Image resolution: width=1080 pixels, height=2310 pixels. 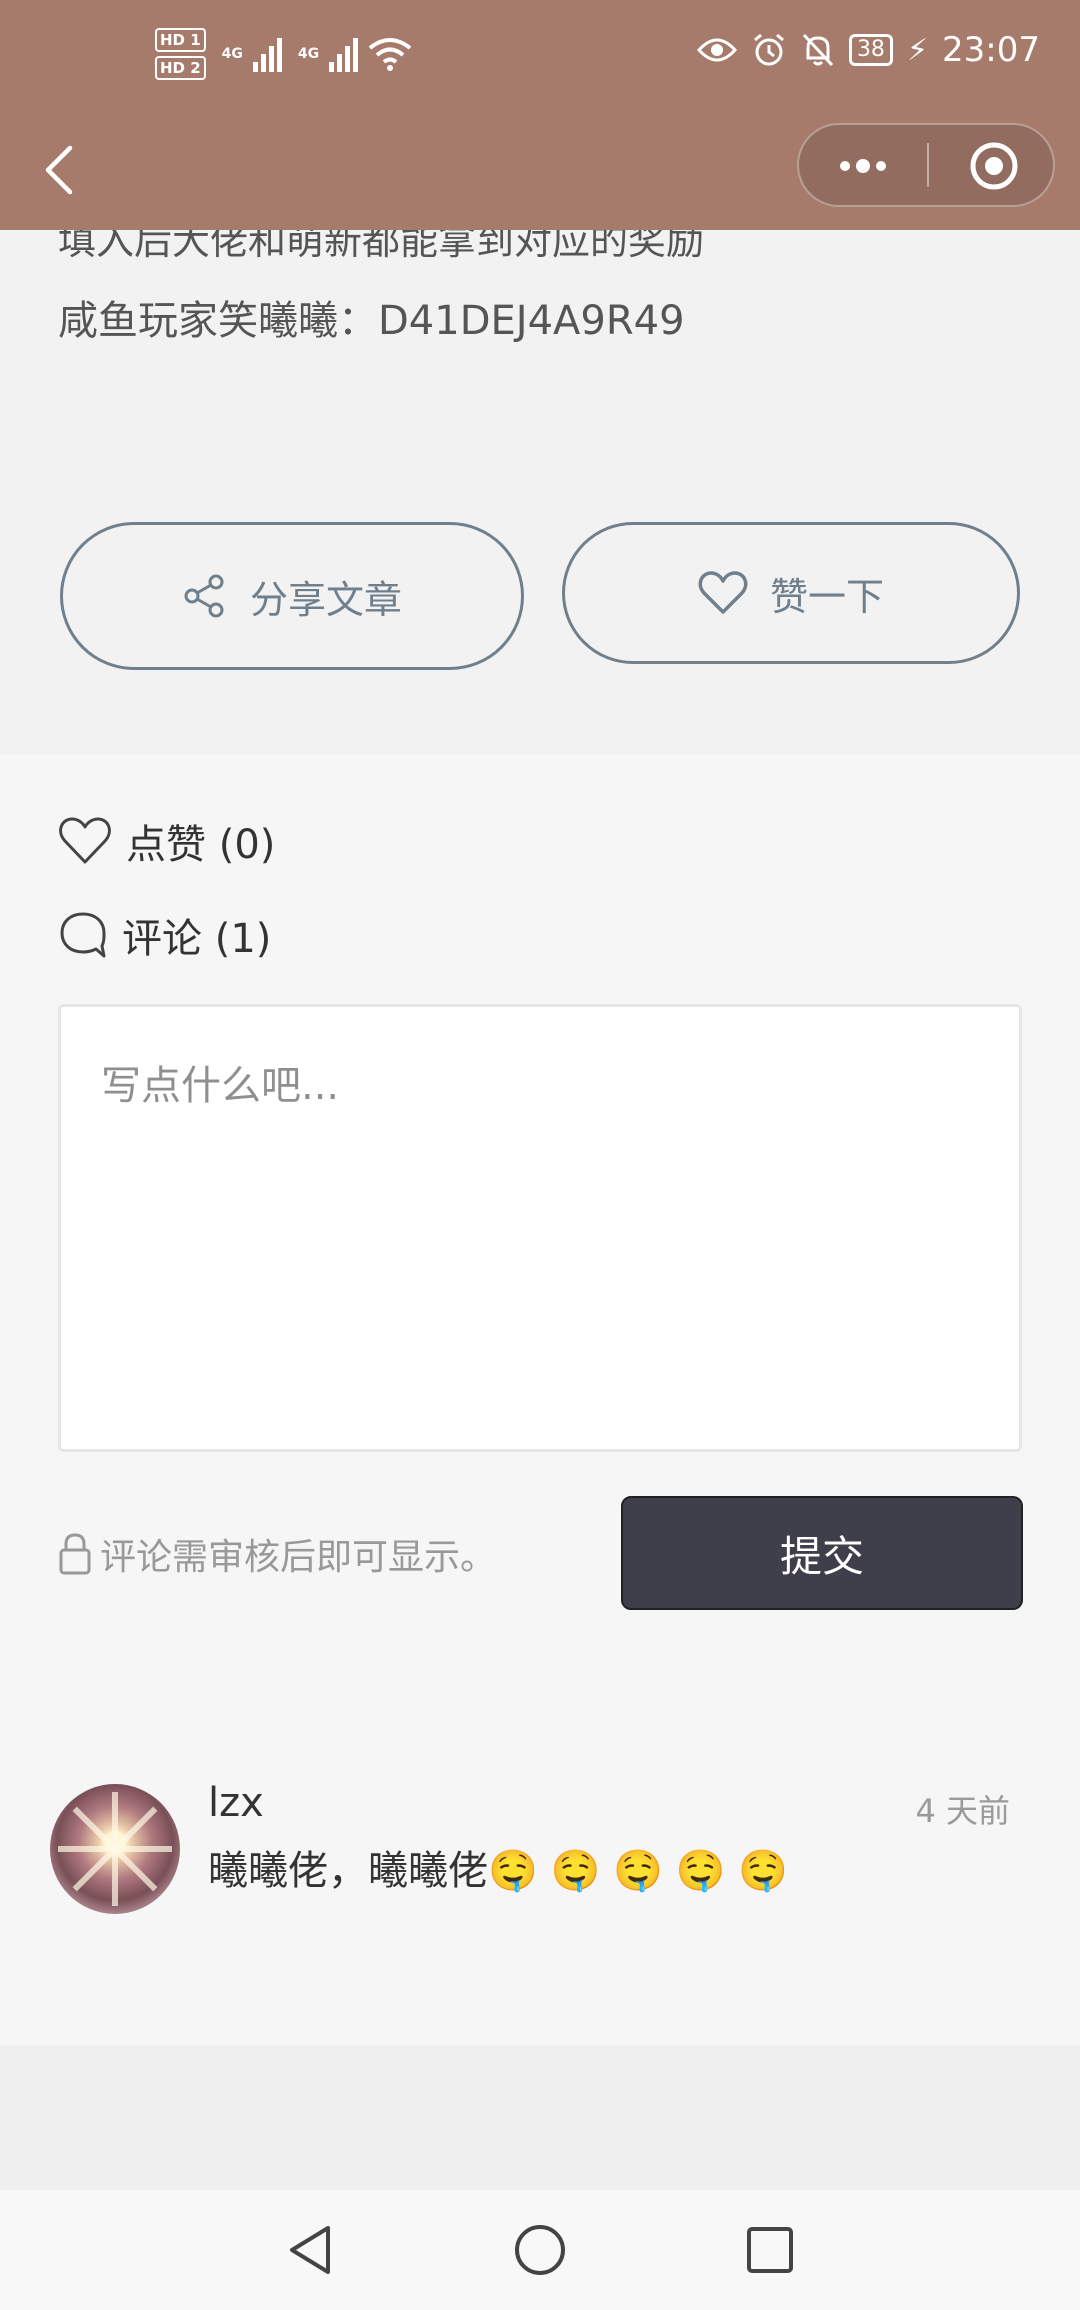 I want to click on capsule-divider, so click(x=928, y=165).